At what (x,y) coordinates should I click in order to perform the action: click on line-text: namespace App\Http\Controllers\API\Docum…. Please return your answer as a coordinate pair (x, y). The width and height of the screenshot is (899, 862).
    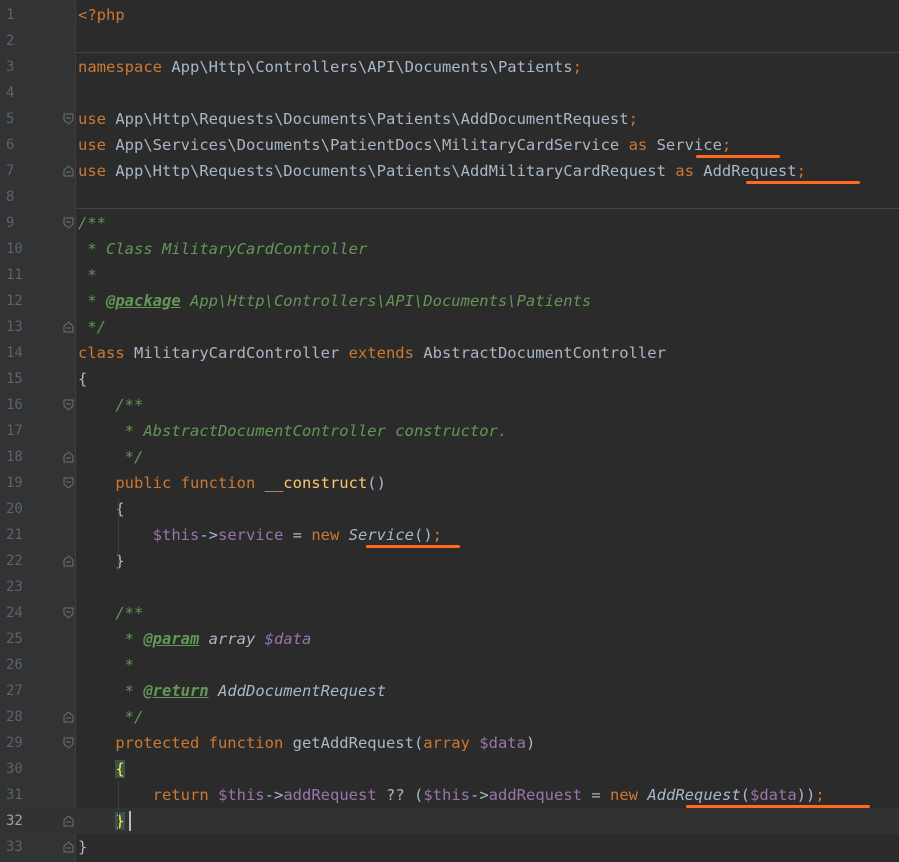
    Looking at the image, I should click on (330, 67).